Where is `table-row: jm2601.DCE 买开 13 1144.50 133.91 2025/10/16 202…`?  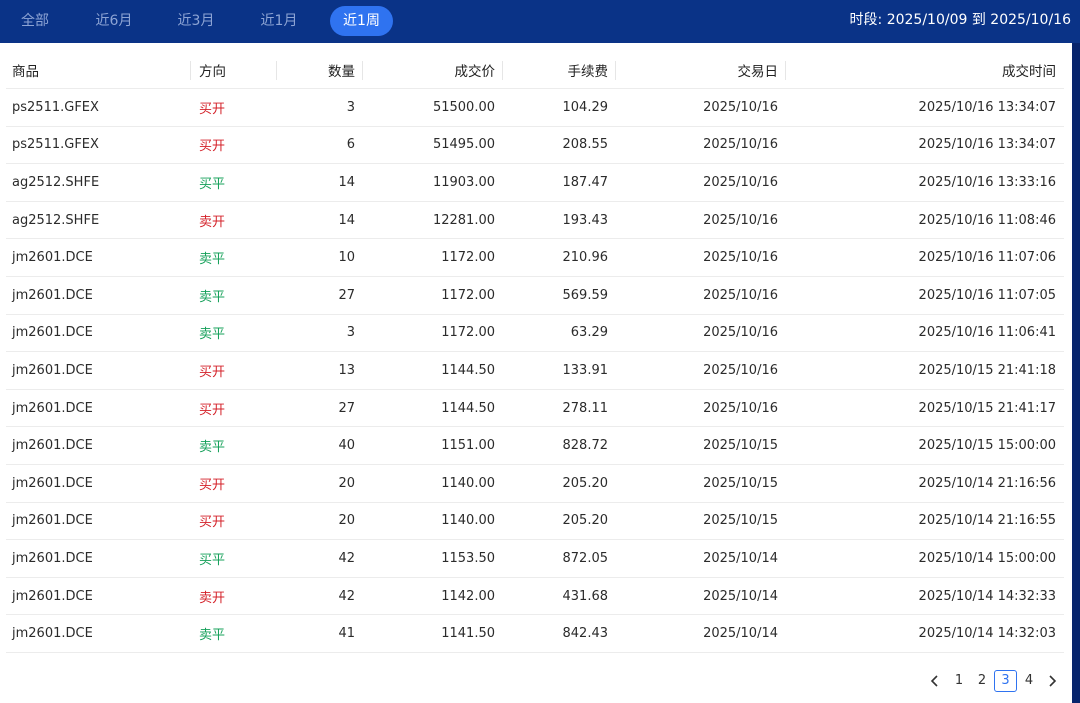 table-row: jm2601.DCE 买开 13 1144.50 133.91 2025/10/16 202… is located at coordinates (535, 371).